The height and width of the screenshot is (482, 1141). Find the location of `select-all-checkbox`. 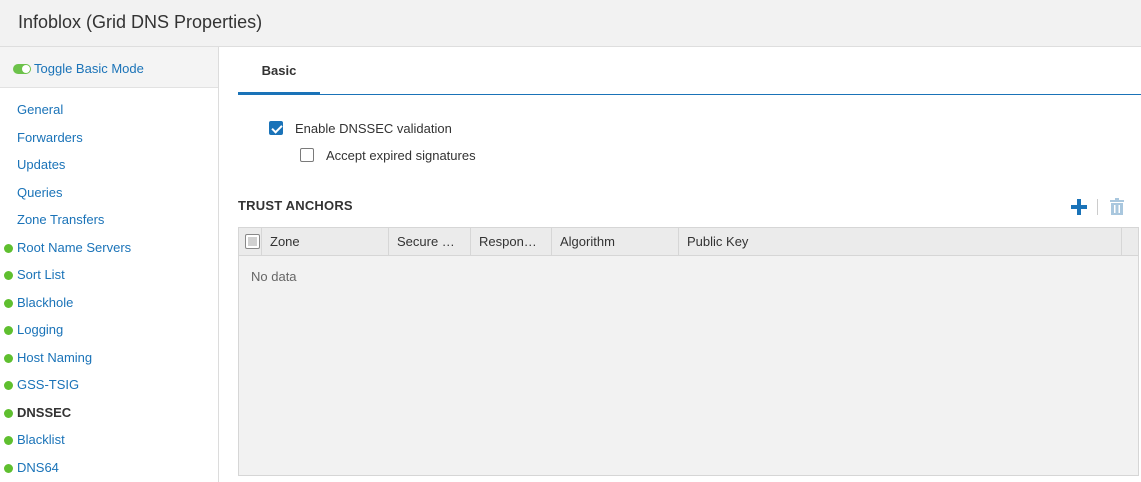

select-all-checkbox is located at coordinates (252, 241).